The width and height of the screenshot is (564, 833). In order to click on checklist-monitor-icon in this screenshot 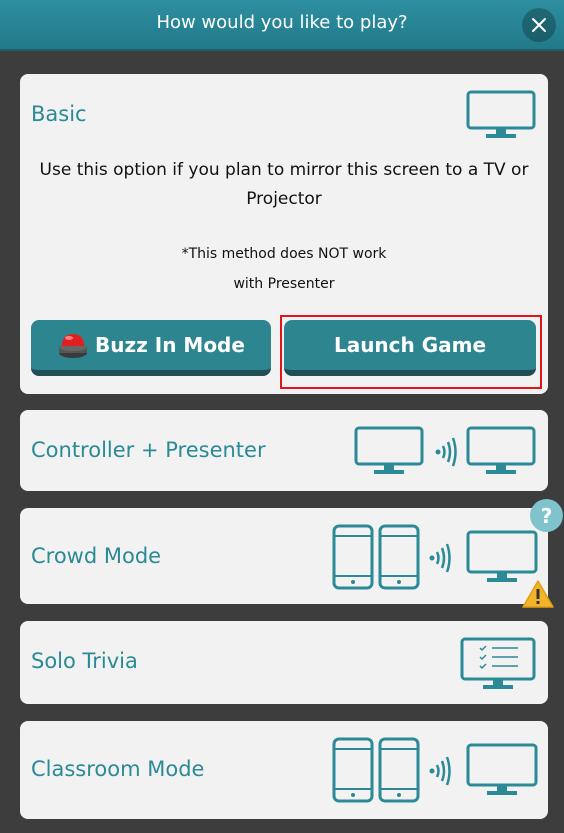, I will do `click(498, 663)`.